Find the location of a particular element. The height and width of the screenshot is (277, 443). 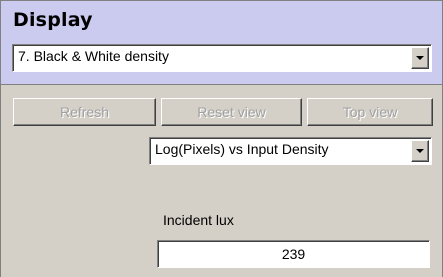

display-mode-value: 7. Black & White density is located at coordinates (93, 56).